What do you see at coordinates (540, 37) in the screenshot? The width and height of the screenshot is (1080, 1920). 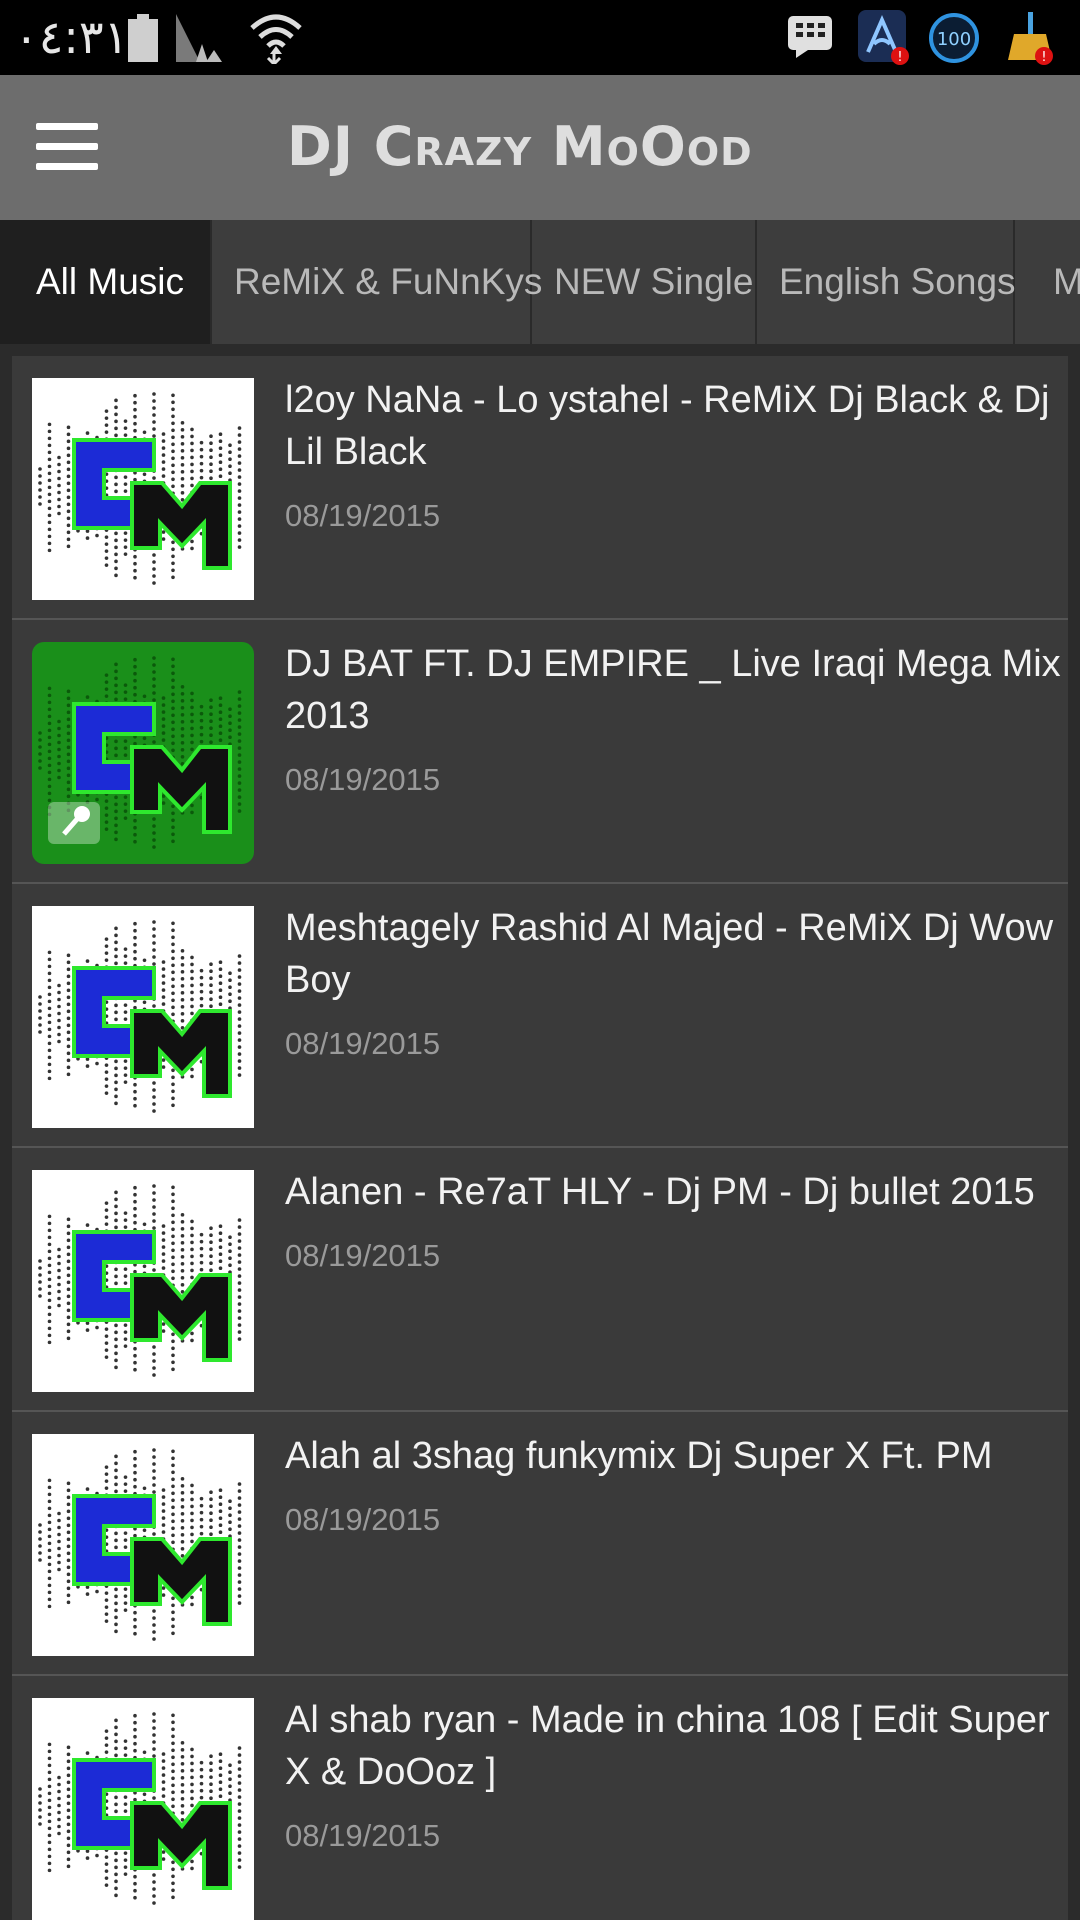 I see `status-bar: ٠٤:٣١ ! 100 !` at bounding box center [540, 37].